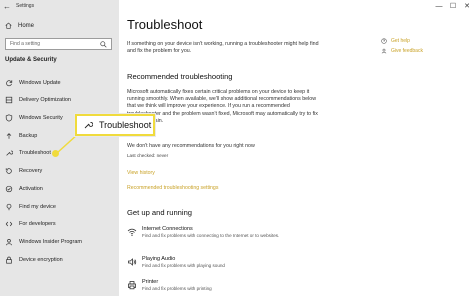 The height and width of the screenshot is (296, 474). I want to click on callout-dot, so click(55, 153).